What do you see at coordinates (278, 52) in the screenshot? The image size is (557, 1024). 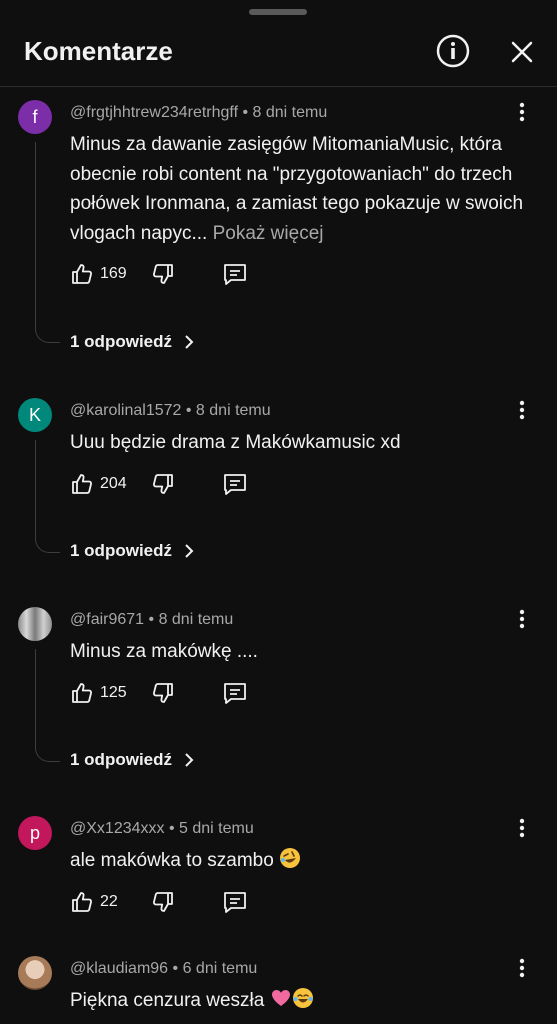 I see `comments-header: Komentarze` at bounding box center [278, 52].